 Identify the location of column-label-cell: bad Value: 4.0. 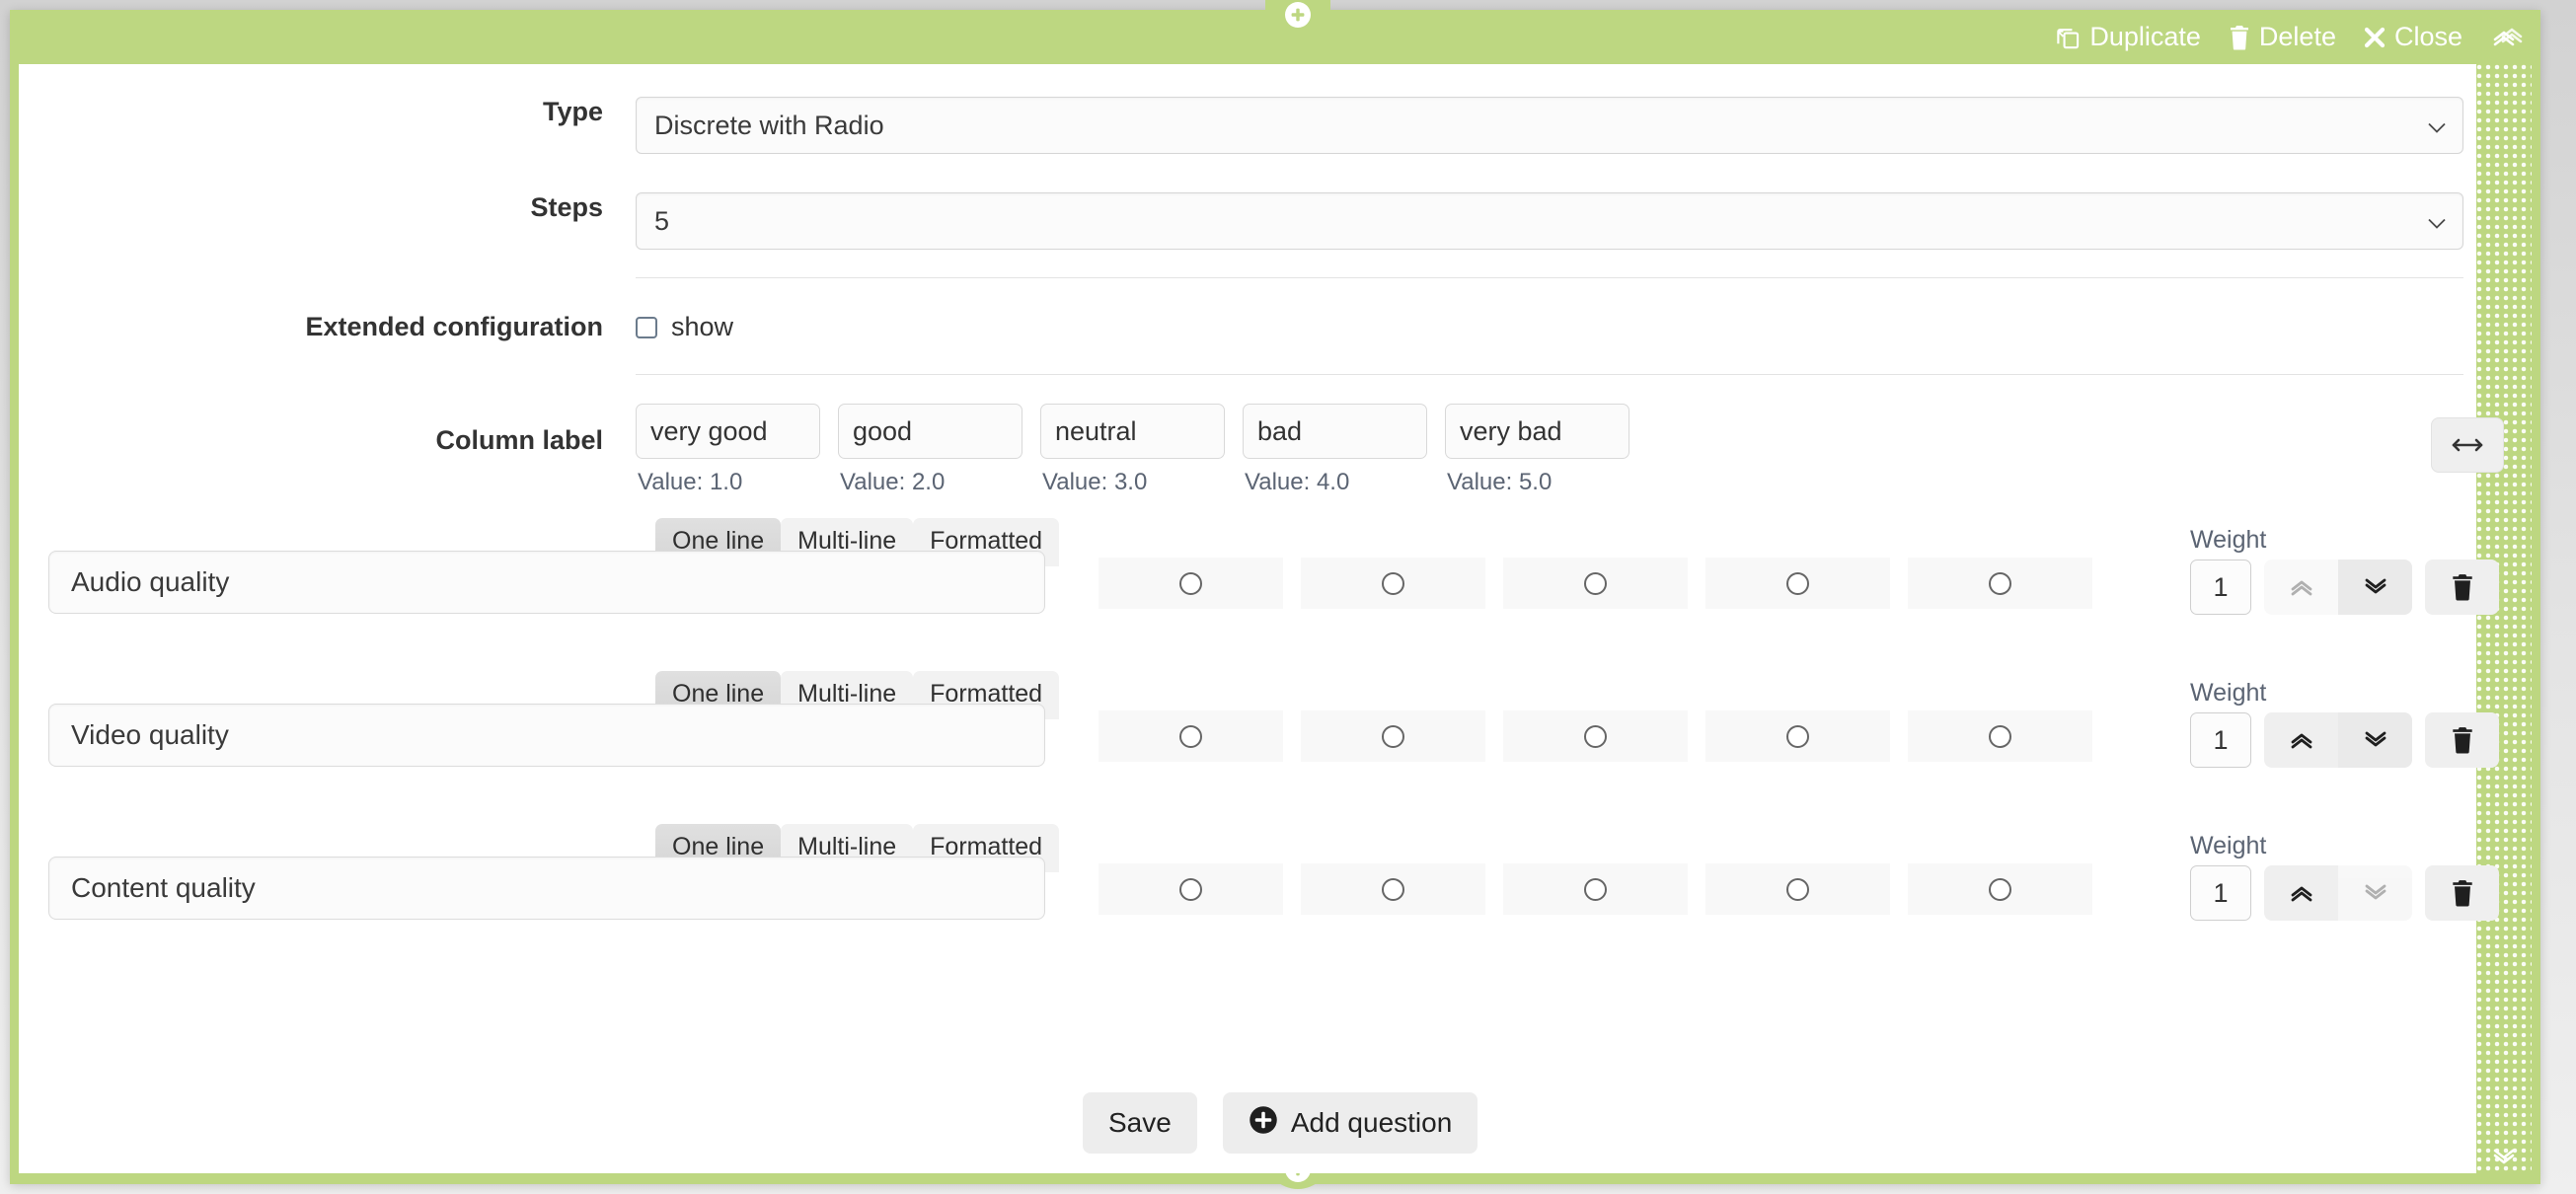
(1335, 450).